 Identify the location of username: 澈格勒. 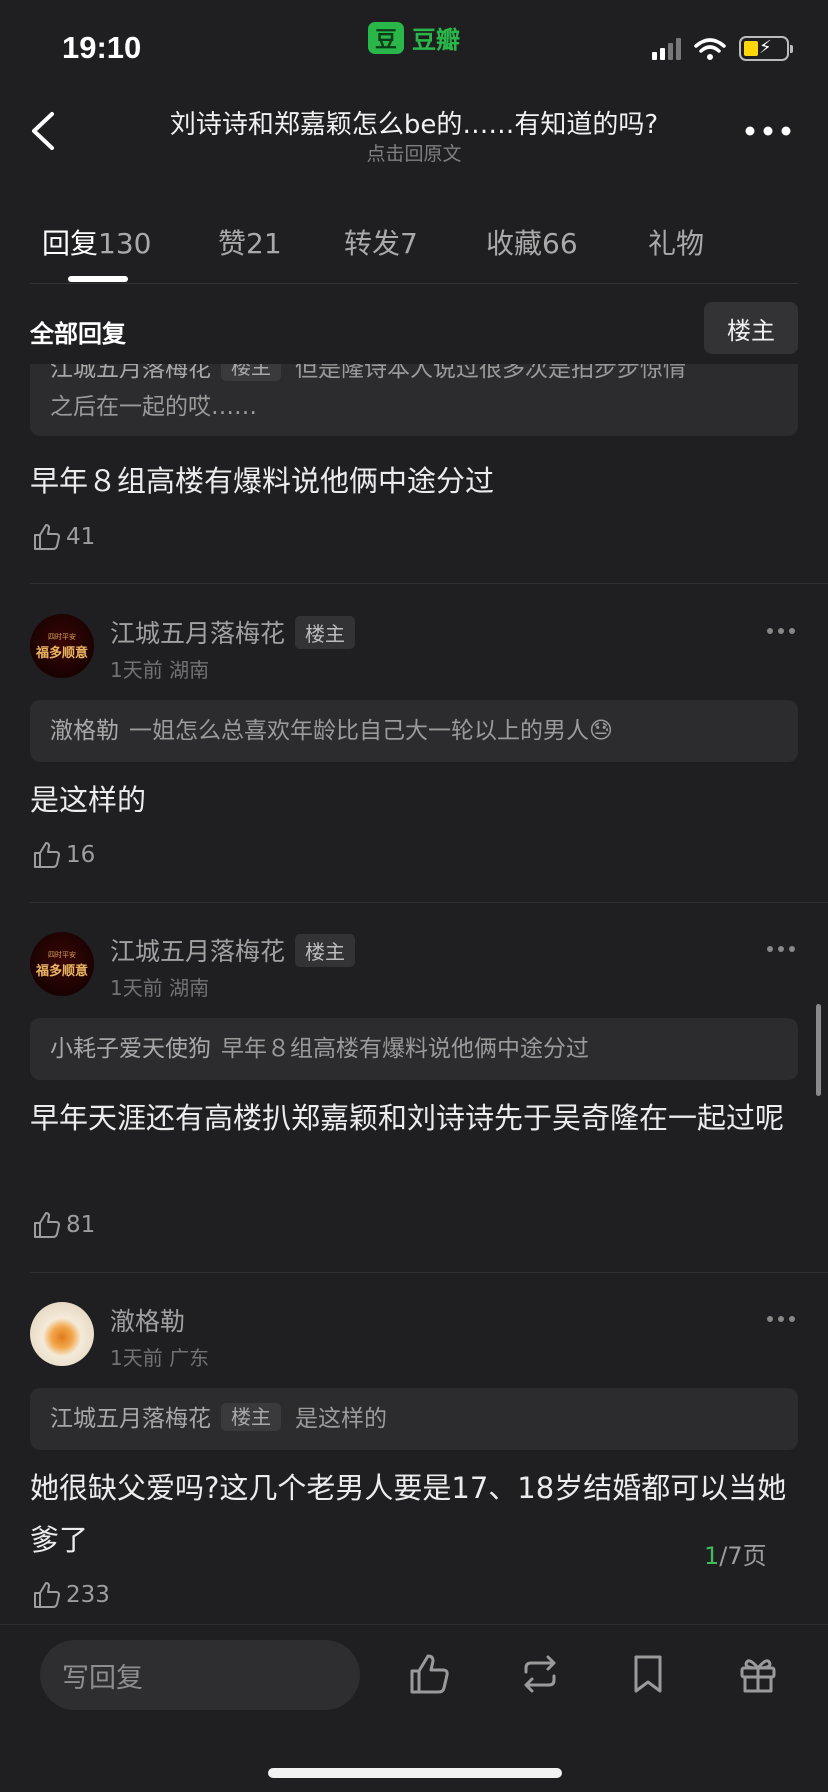
(147, 1320).